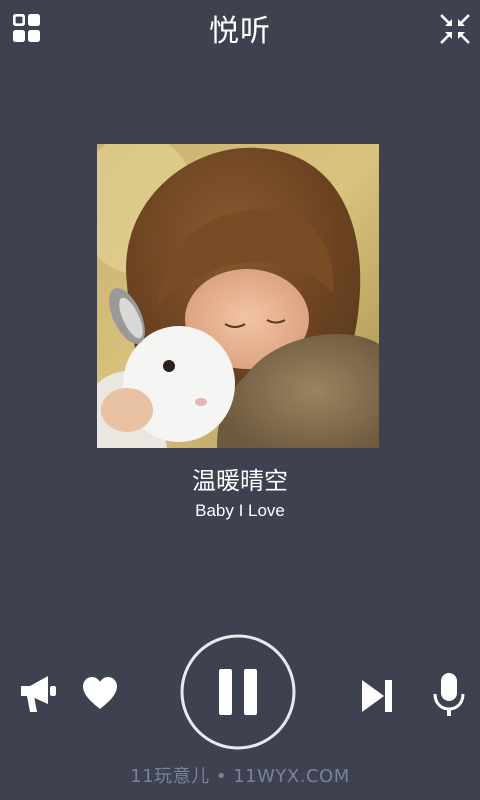 The width and height of the screenshot is (480, 800). I want to click on microphone-icon, so click(449, 694).